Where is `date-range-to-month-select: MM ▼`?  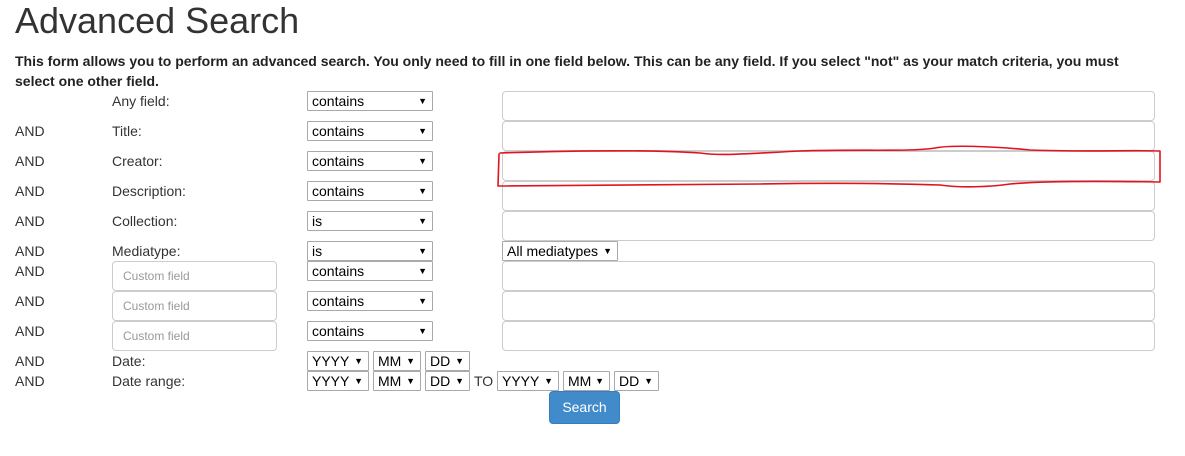 date-range-to-month-select: MM ▼ is located at coordinates (586, 381).